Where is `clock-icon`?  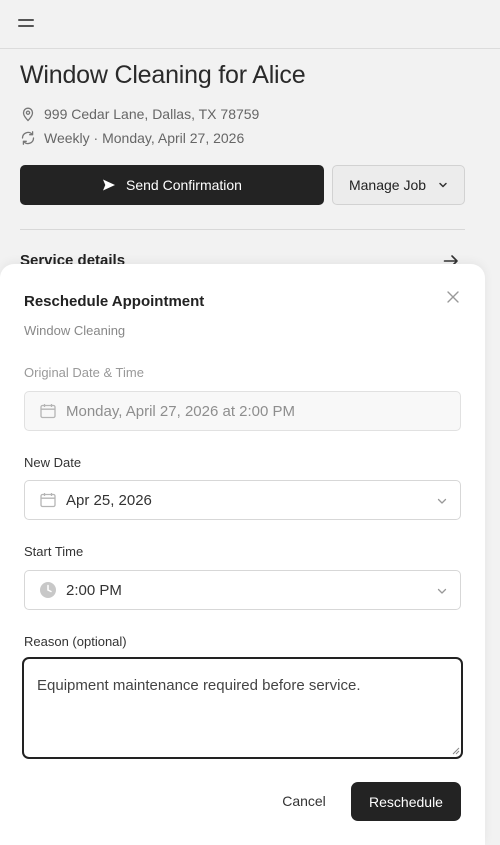 clock-icon is located at coordinates (48, 590).